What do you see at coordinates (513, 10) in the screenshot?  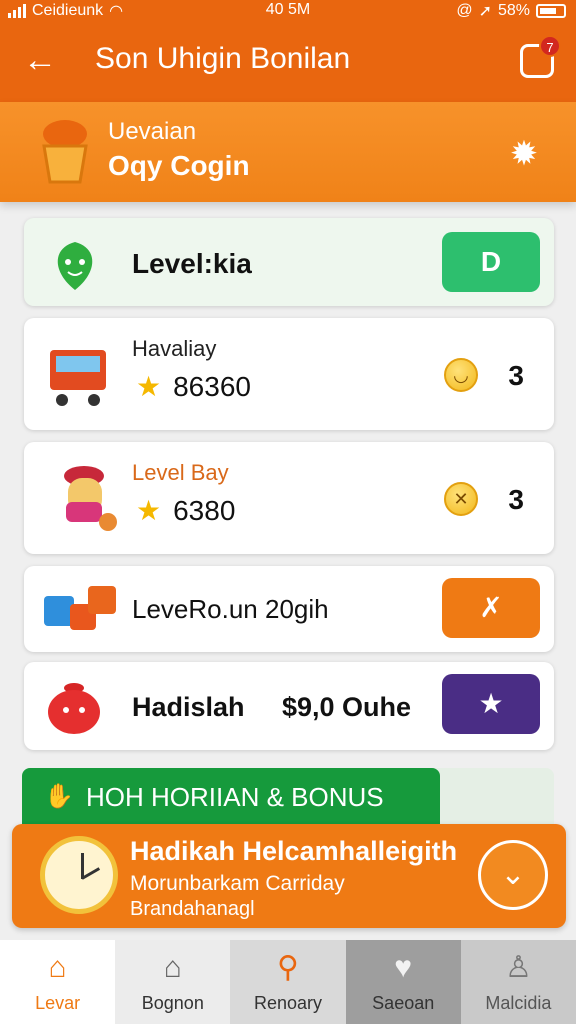 I see `battery-percent: 58%` at bounding box center [513, 10].